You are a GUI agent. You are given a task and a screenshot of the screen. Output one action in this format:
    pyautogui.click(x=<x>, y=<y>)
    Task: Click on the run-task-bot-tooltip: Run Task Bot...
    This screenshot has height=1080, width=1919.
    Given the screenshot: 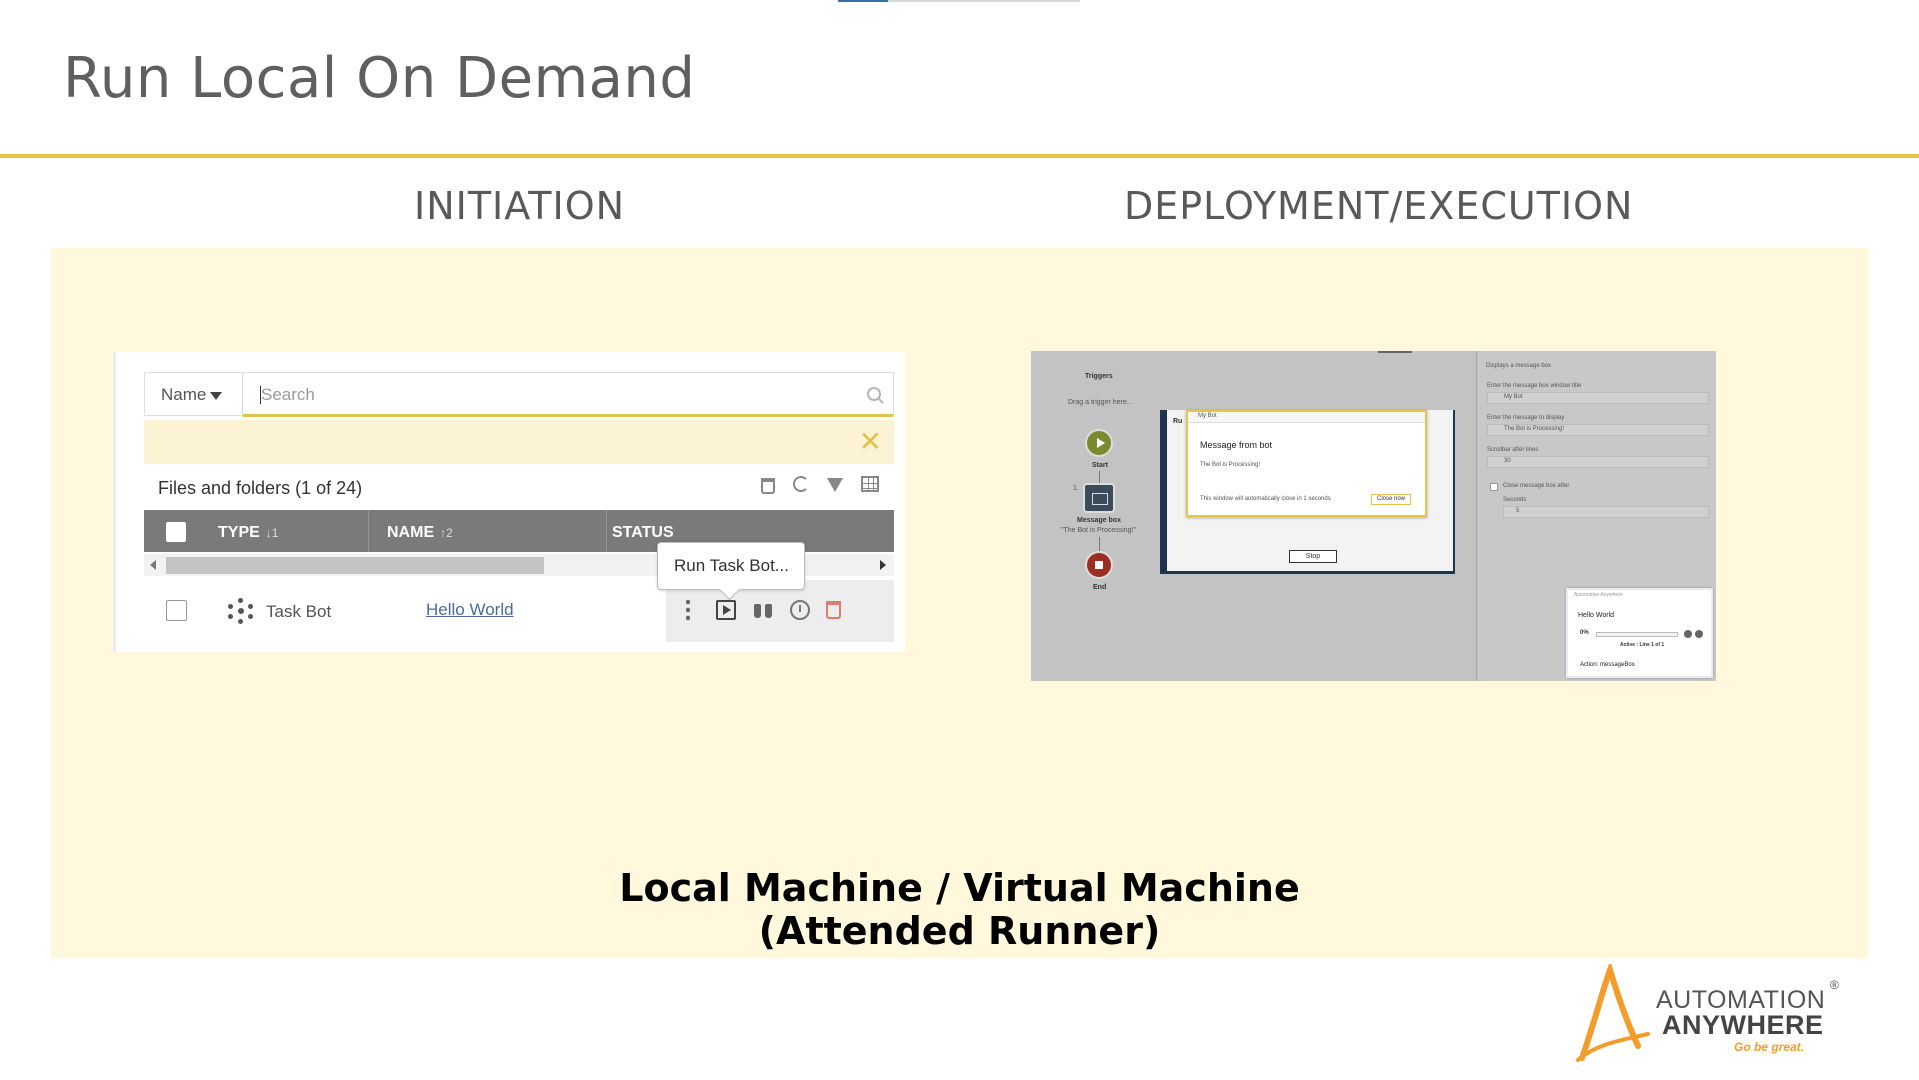 What is the action you would take?
    pyautogui.click(x=731, y=566)
    